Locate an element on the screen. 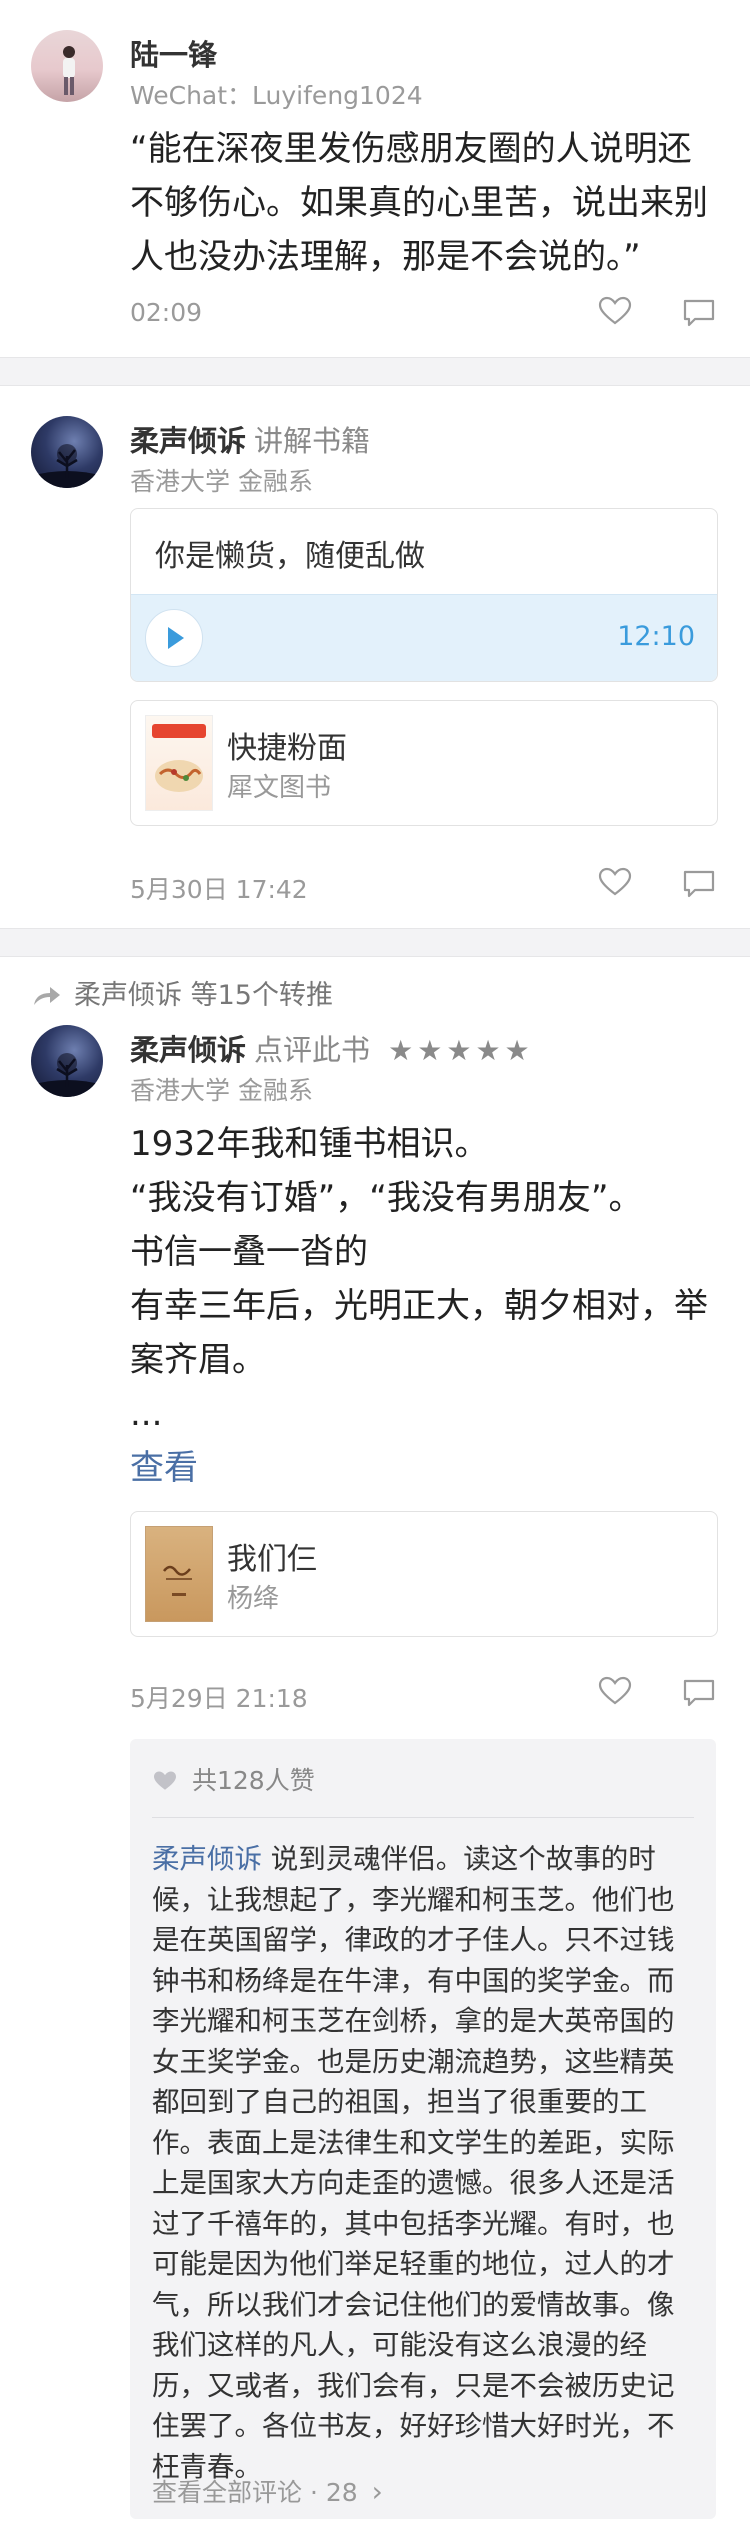  repost-count: 等15个转推 is located at coordinates (261, 995).